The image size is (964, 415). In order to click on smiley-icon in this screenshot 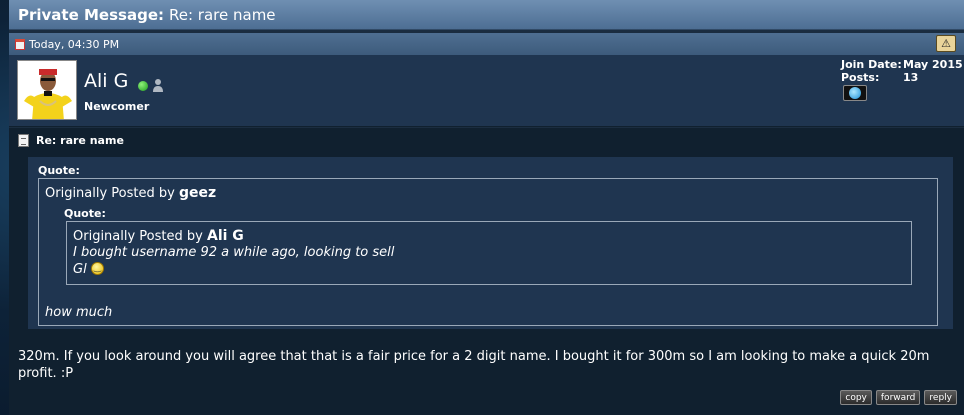, I will do `click(97, 268)`.